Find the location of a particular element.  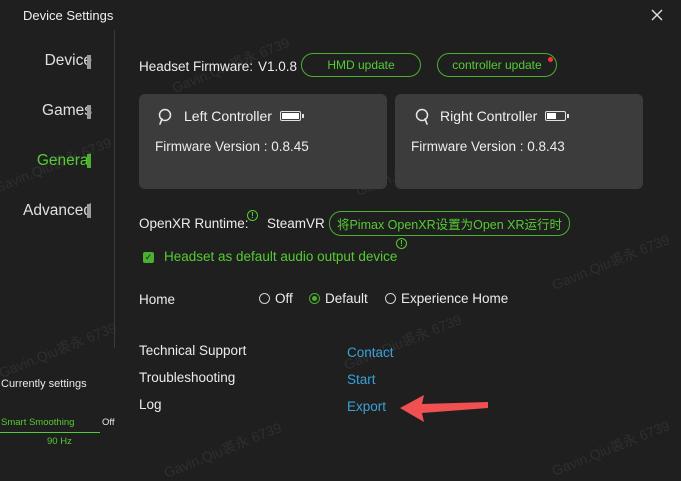

hmd-update-button: HMD update is located at coordinates (361, 65).